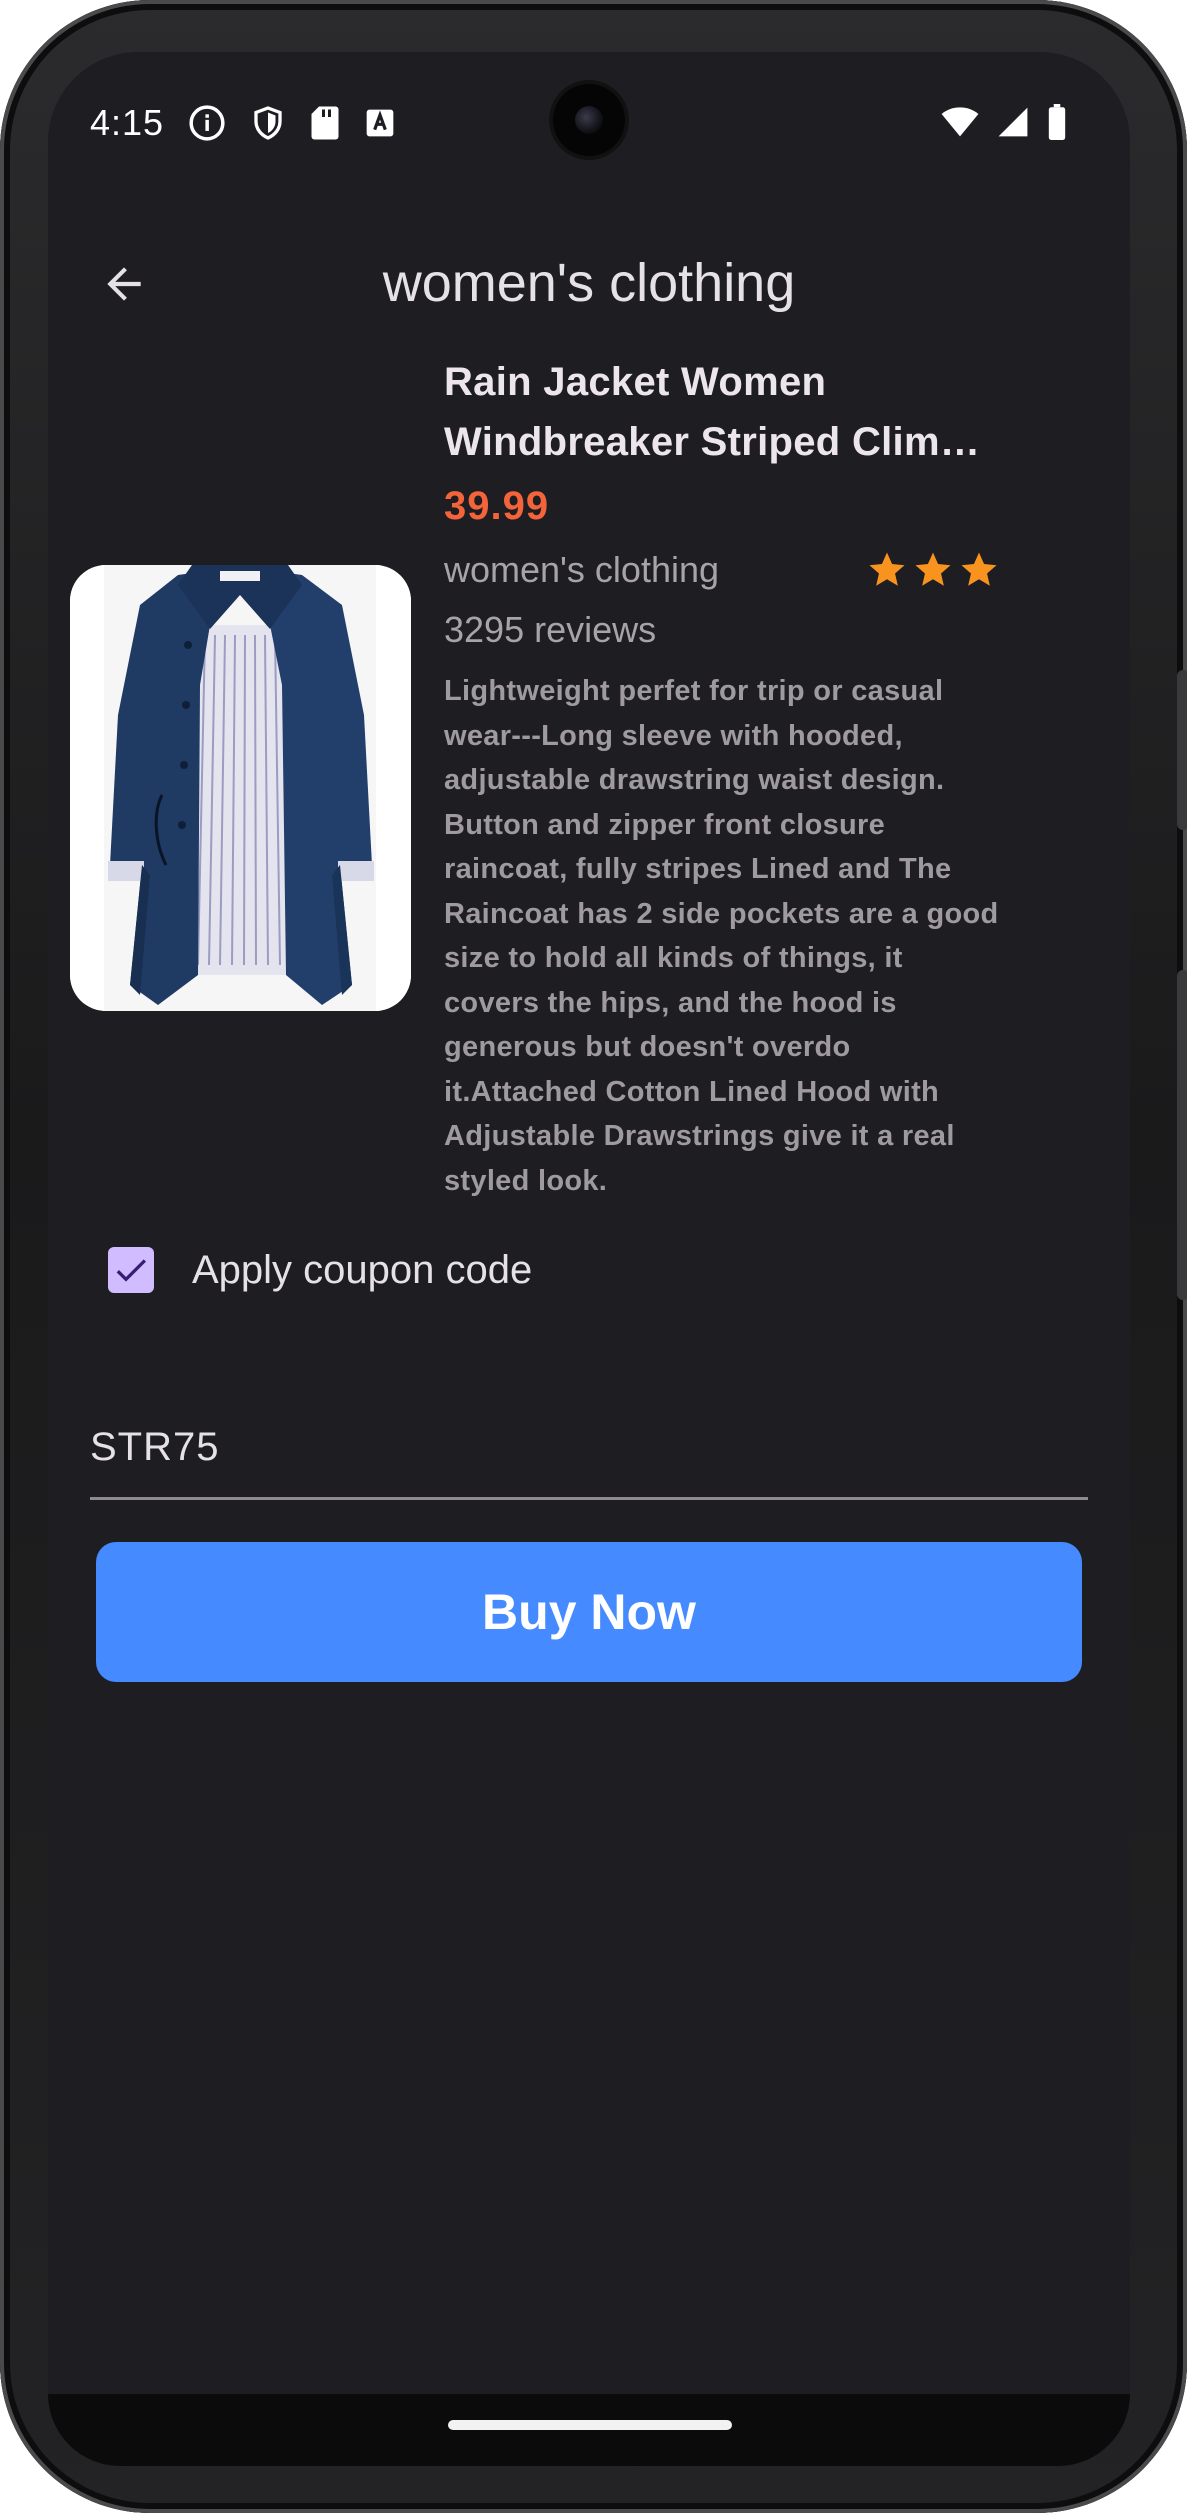 The width and height of the screenshot is (1187, 2513). Describe the element at coordinates (268, 123) in the screenshot. I see `shield-icon` at that location.